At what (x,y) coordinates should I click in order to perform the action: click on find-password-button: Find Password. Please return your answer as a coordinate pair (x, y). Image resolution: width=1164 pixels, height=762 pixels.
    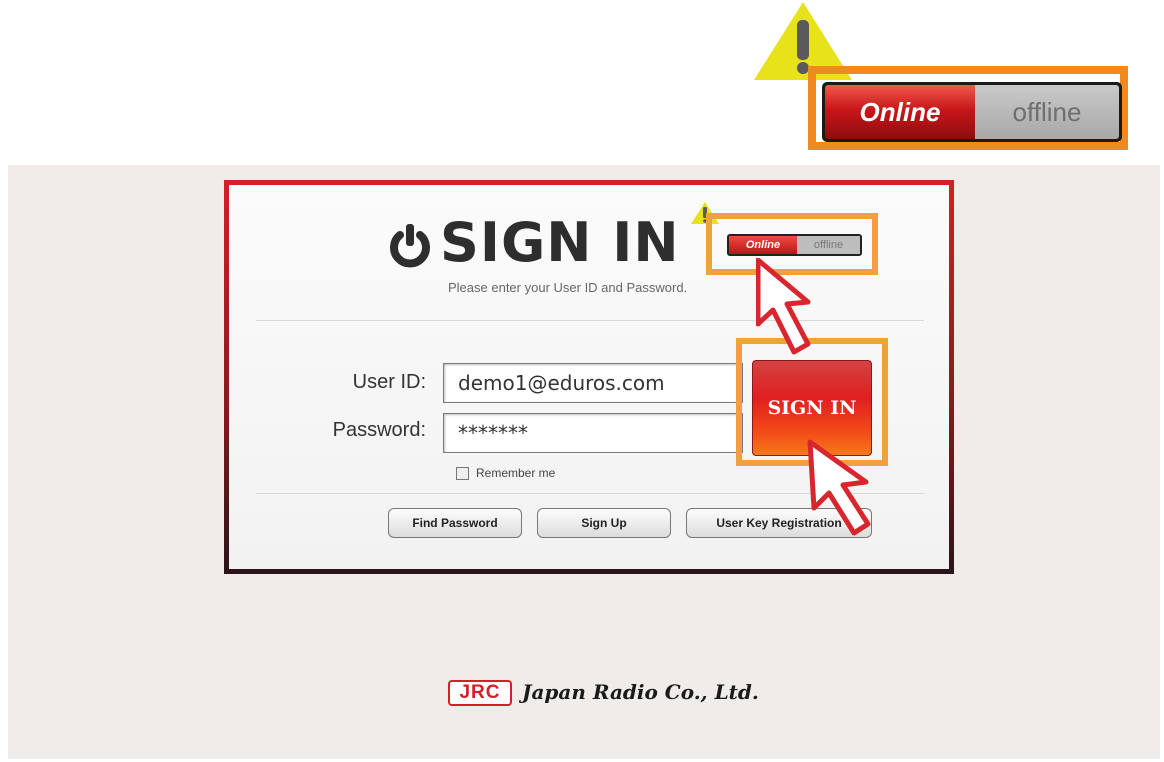
    Looking at the image, I should click on (455, 523).